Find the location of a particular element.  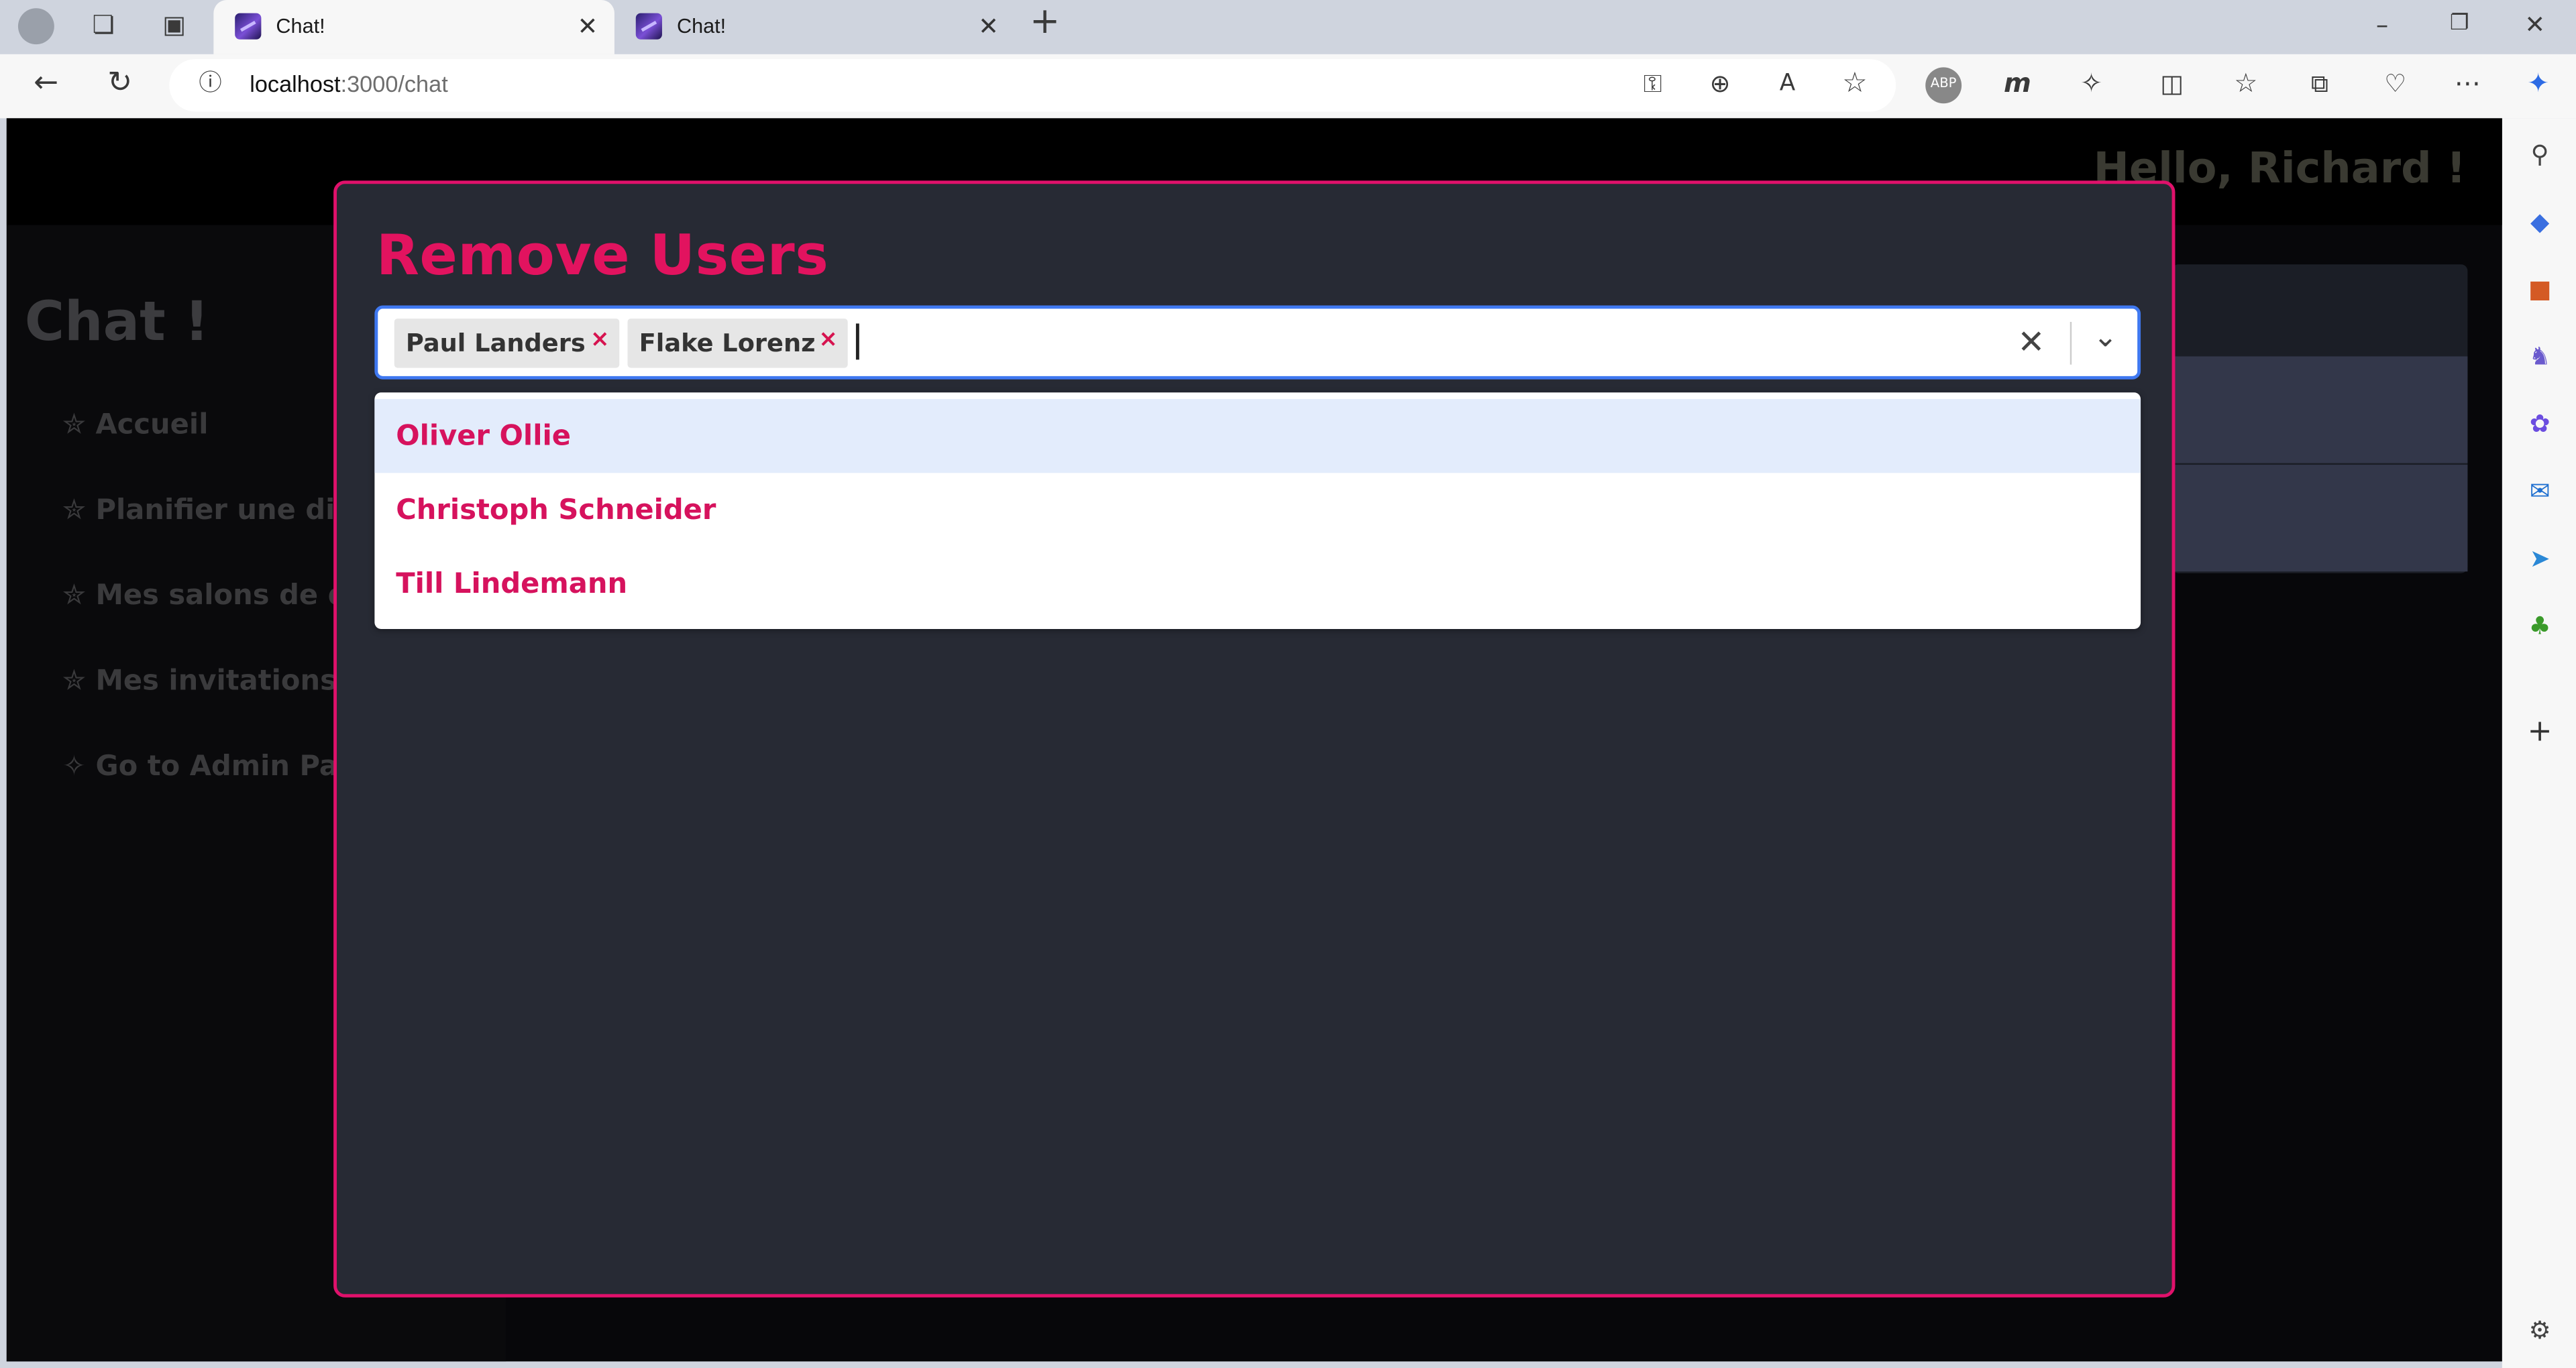

window-close-icon: ✕ is located at coordinates (2535, 26).